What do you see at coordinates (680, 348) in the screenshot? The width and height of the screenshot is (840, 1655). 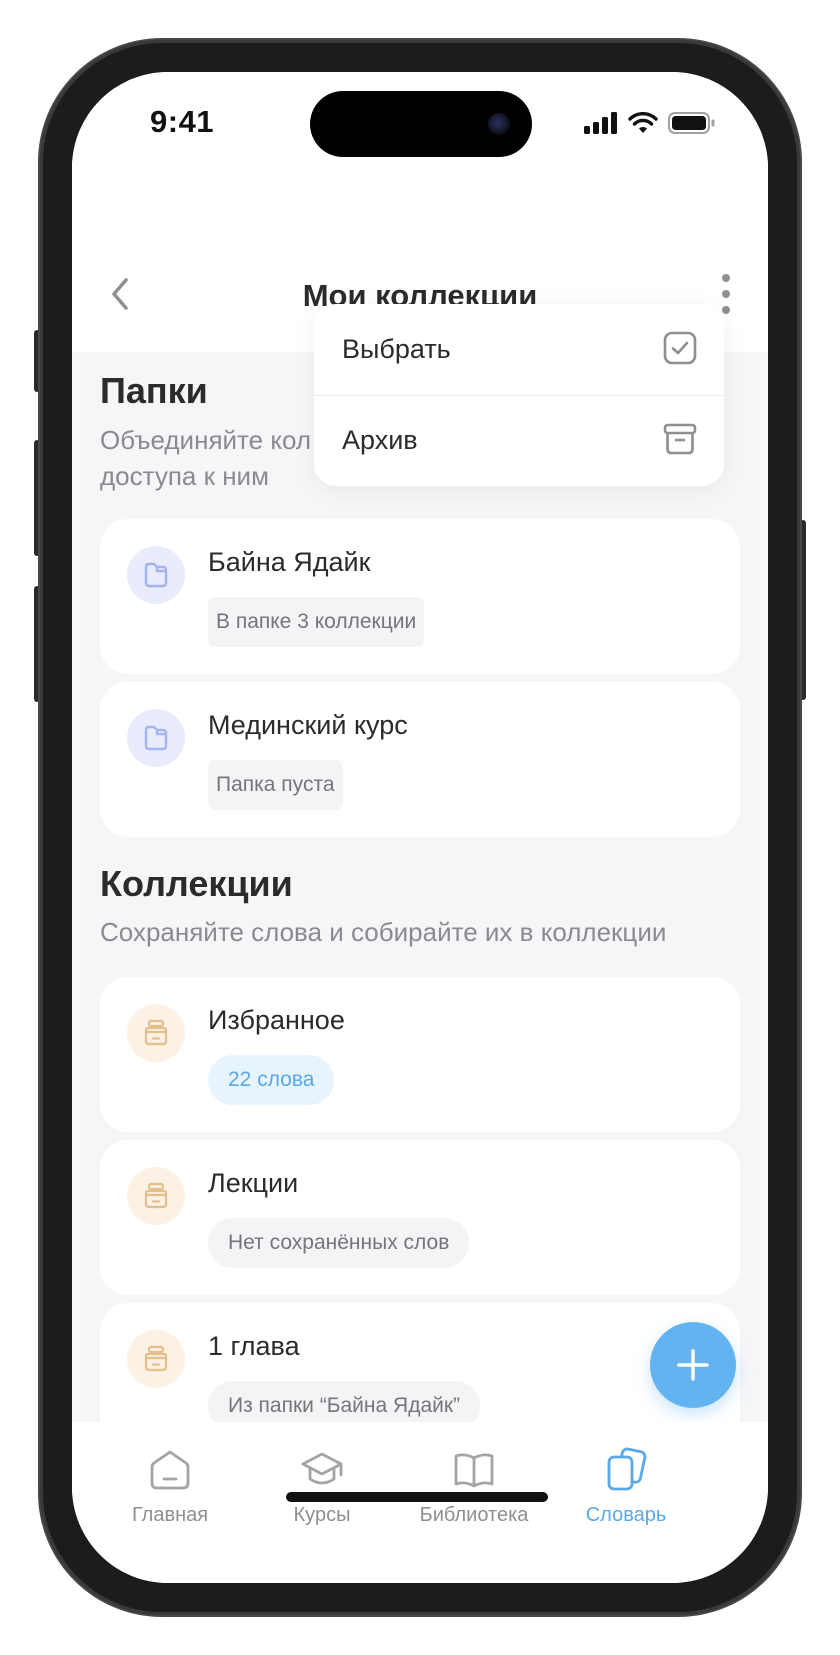 I see `checkbox-icon` at bounding box center [680, 348].